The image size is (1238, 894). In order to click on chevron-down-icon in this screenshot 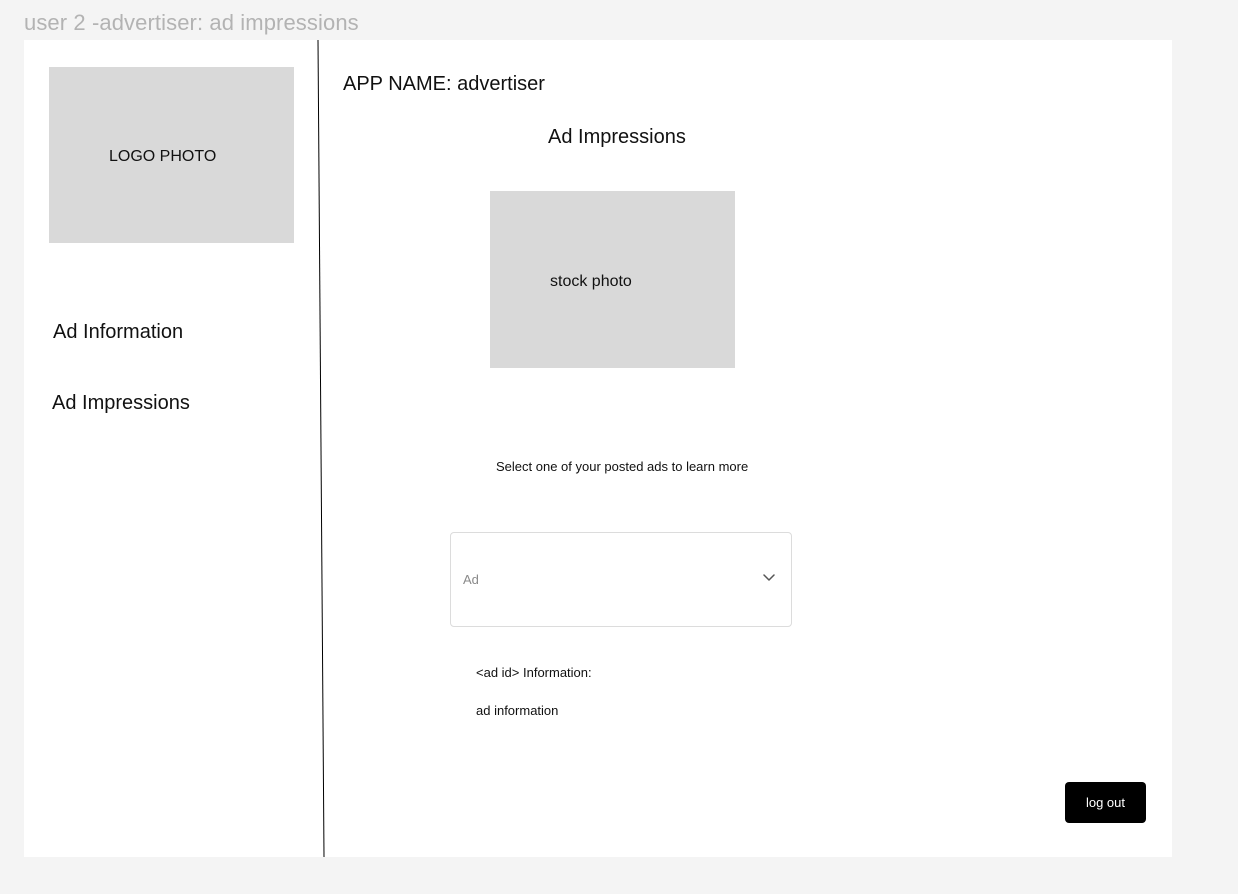, I will do `click(769, 577)`.